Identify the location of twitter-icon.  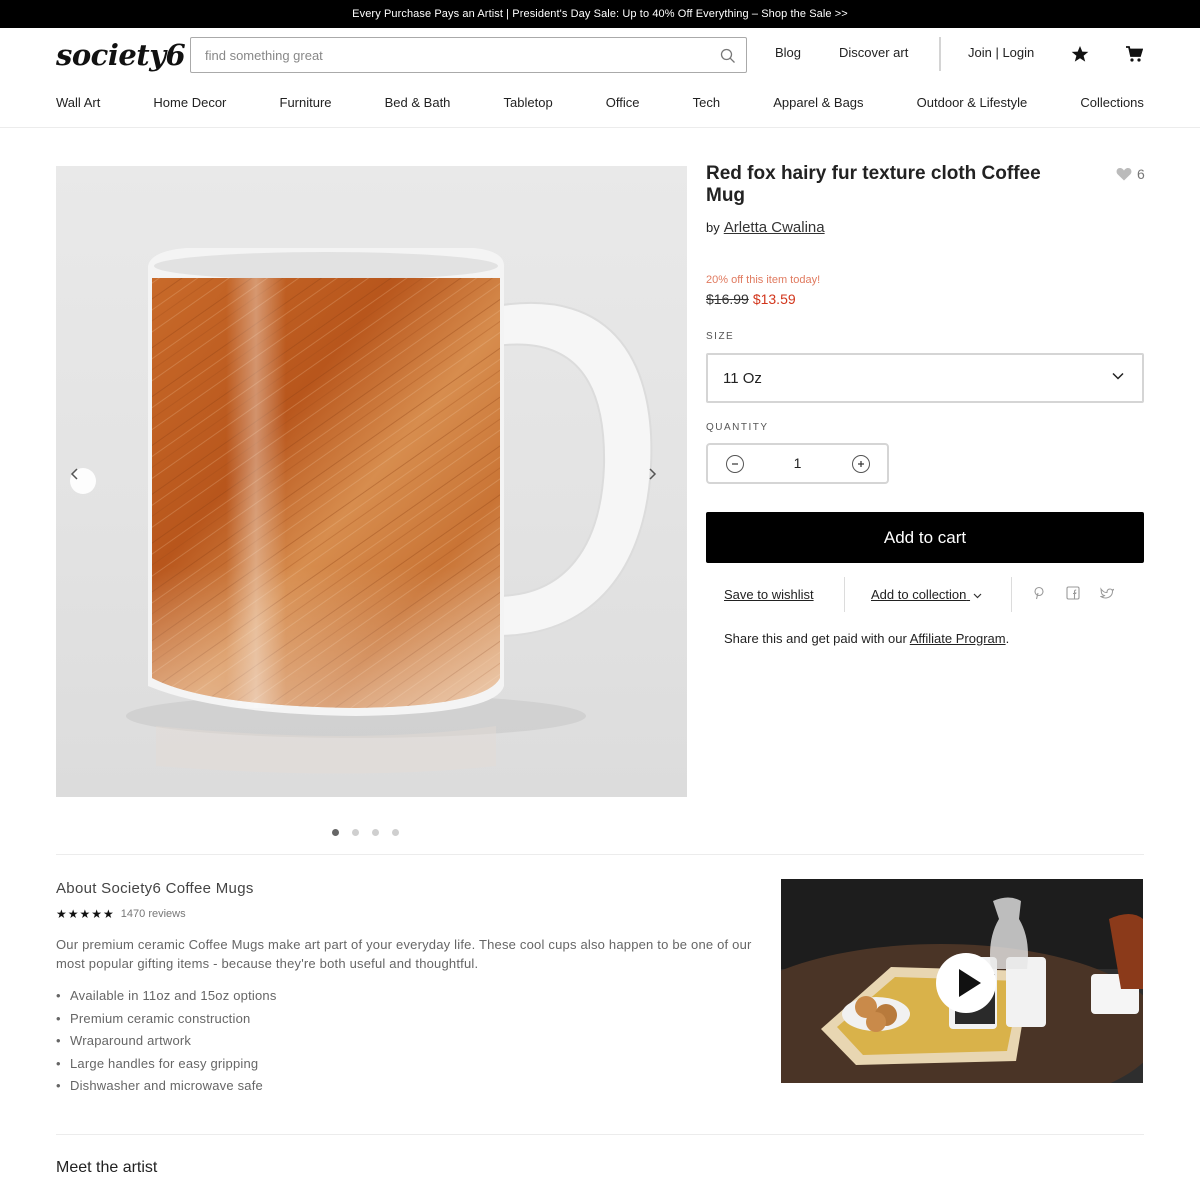
(1107, 593).